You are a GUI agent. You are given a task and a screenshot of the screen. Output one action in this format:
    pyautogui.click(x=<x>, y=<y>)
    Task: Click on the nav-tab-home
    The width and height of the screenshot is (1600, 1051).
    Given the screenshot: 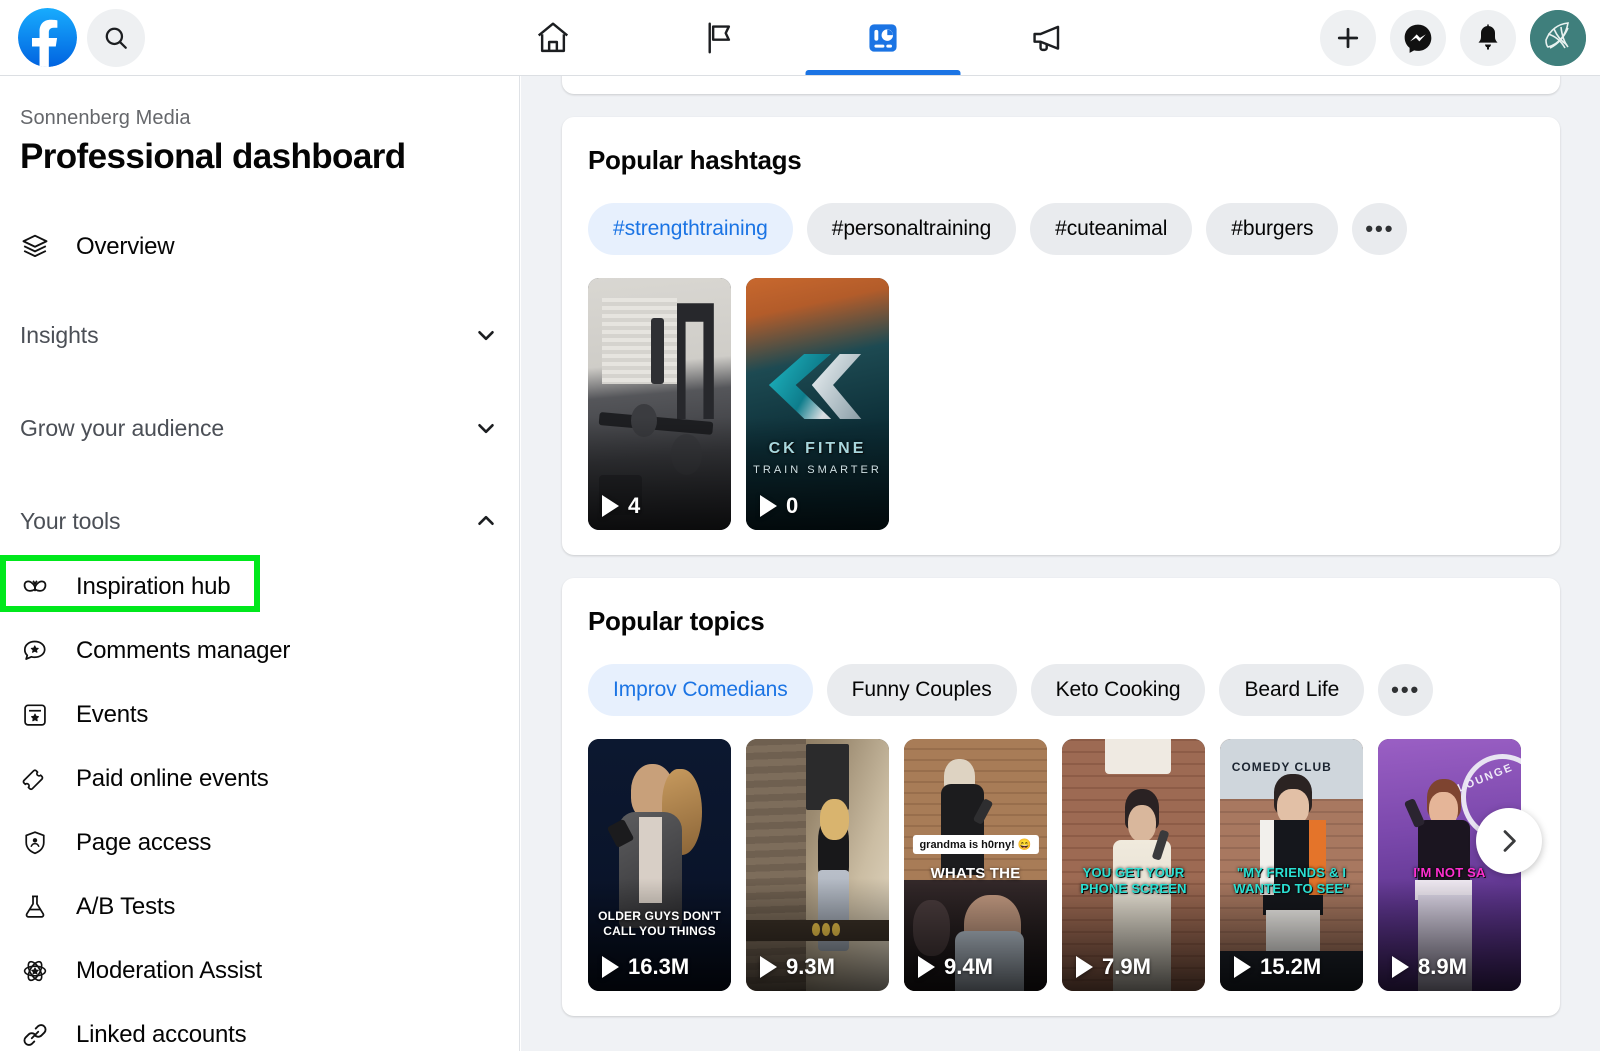 What is the action you would take?
    pyautogui.click(x=552, y=37)
    